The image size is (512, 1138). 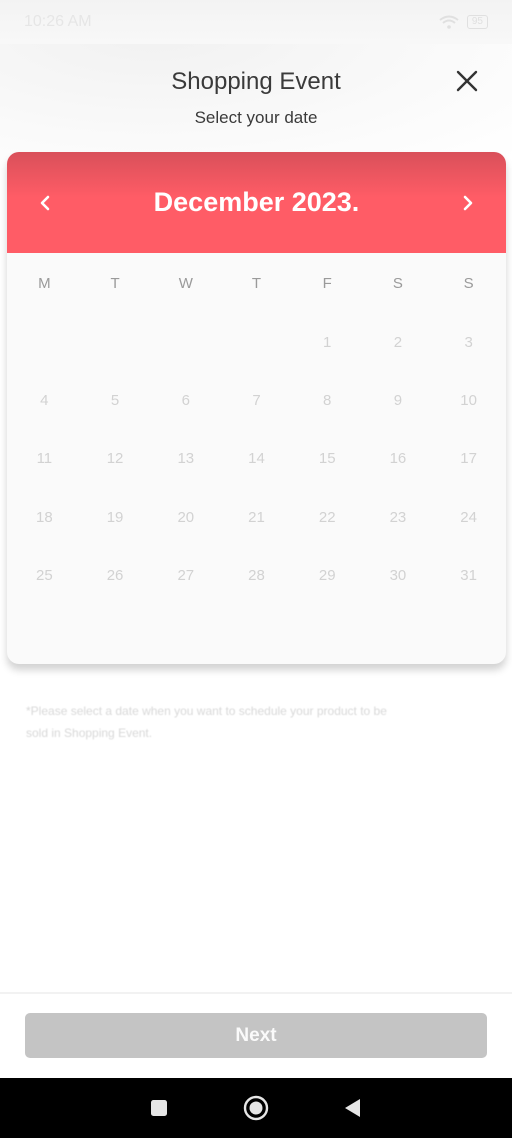 What do you see at coordinates (327, 283) in the screenshot?
I see `weekday-label: F` at bounding box center [327, 283].